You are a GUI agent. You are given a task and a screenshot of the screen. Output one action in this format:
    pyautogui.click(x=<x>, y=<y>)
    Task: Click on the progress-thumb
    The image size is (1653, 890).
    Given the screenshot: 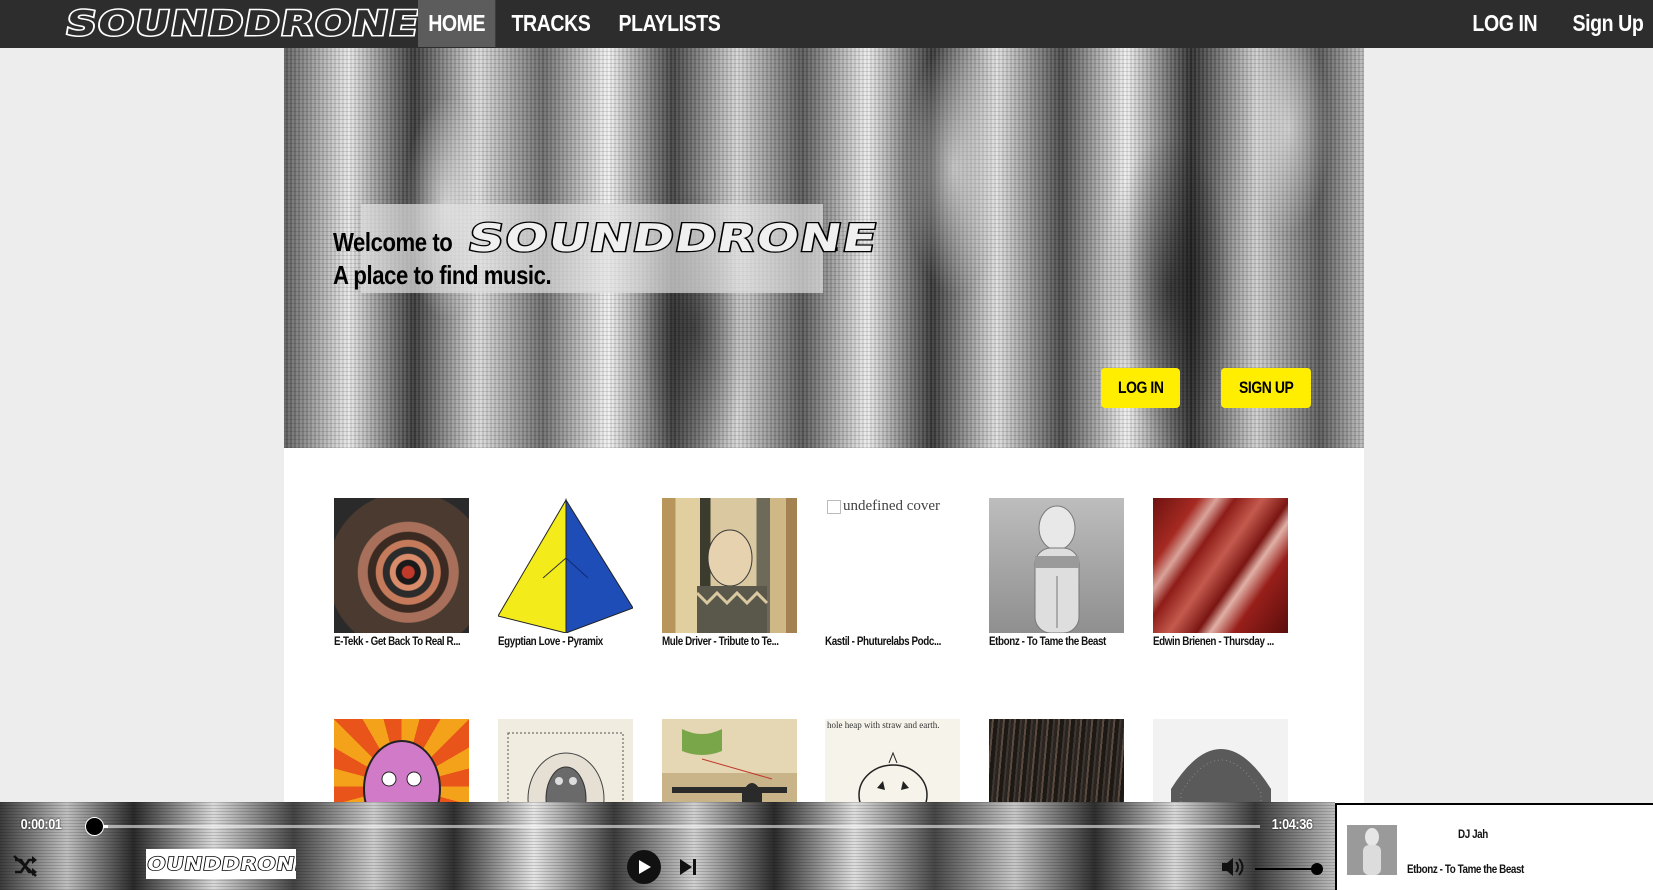 What is the action you would take?
    pyautogui.click(x=94, y=826)
    